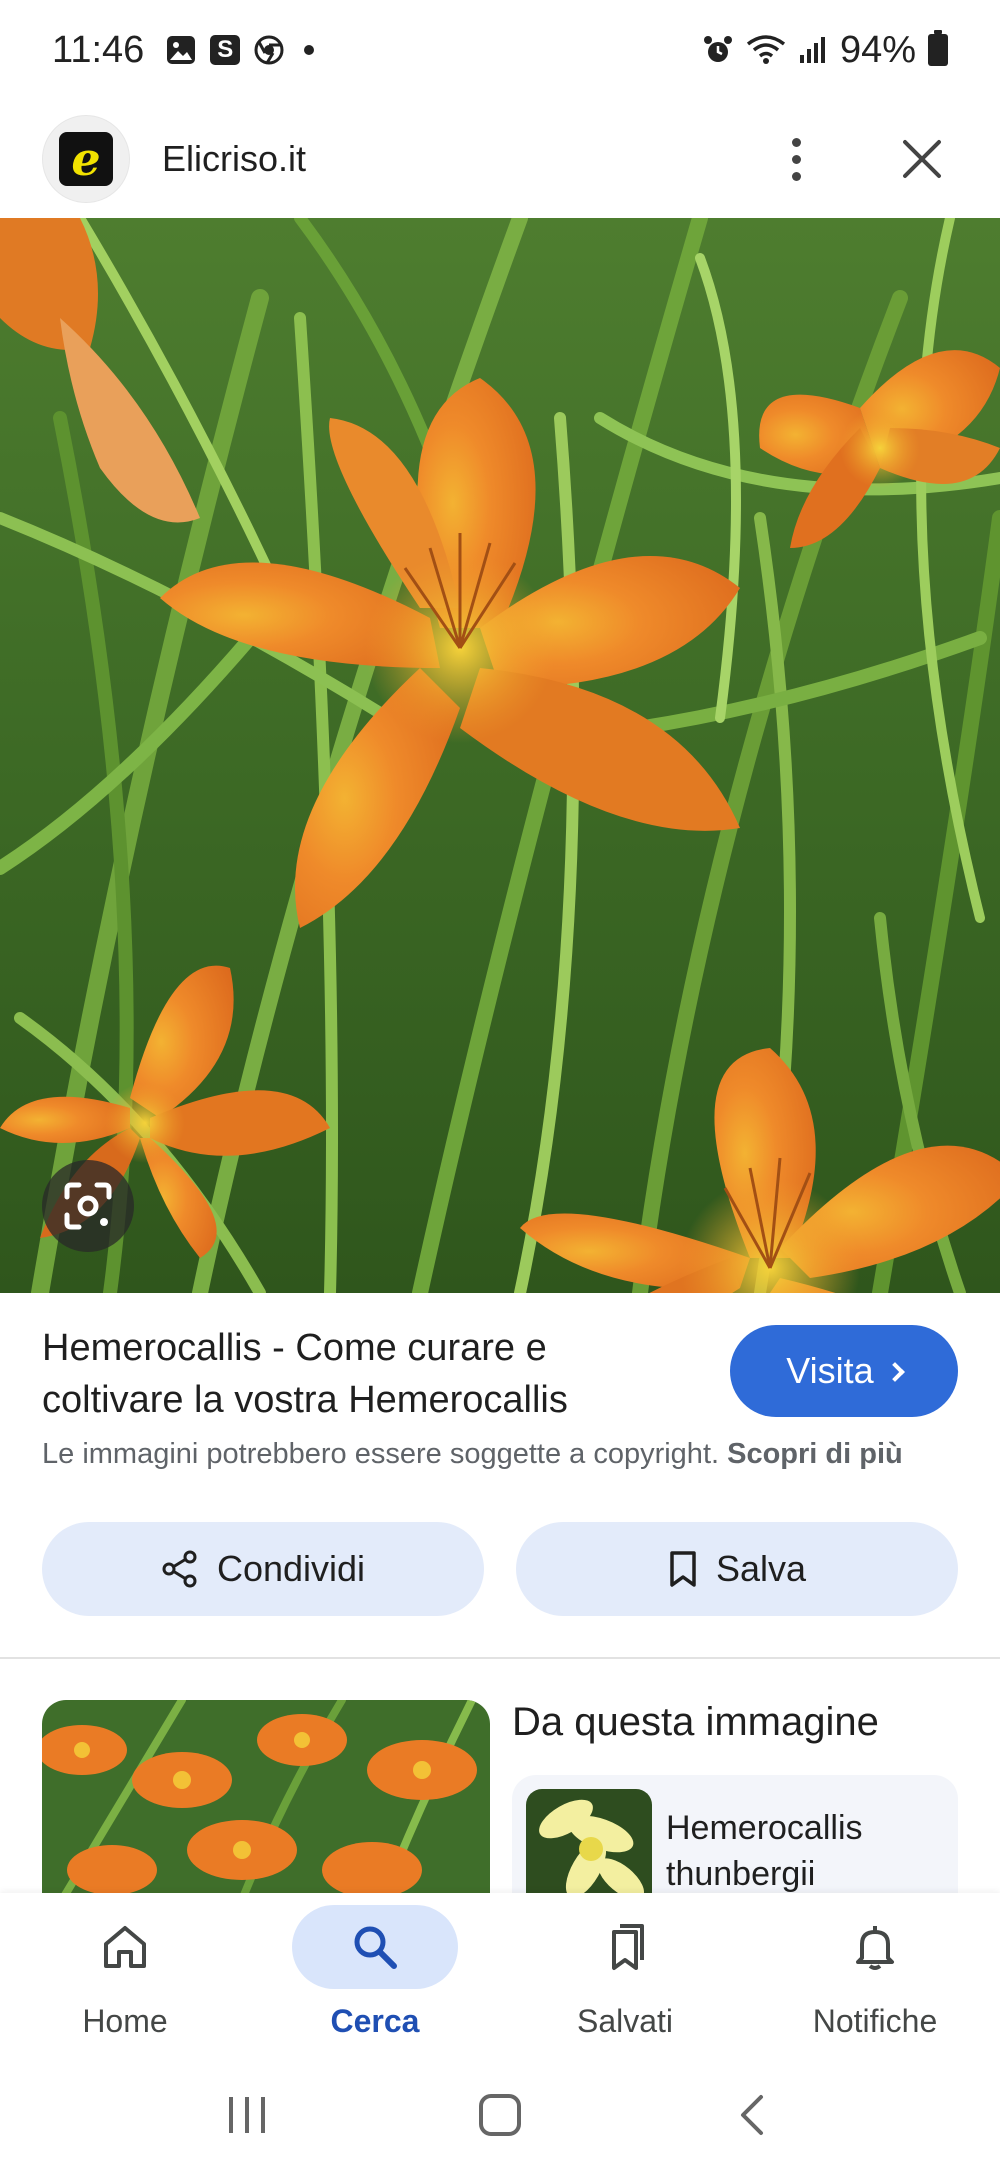 This screenshot has width=1000, height=2166. I want to click on visit-button: Visita, so click(844, 1371).